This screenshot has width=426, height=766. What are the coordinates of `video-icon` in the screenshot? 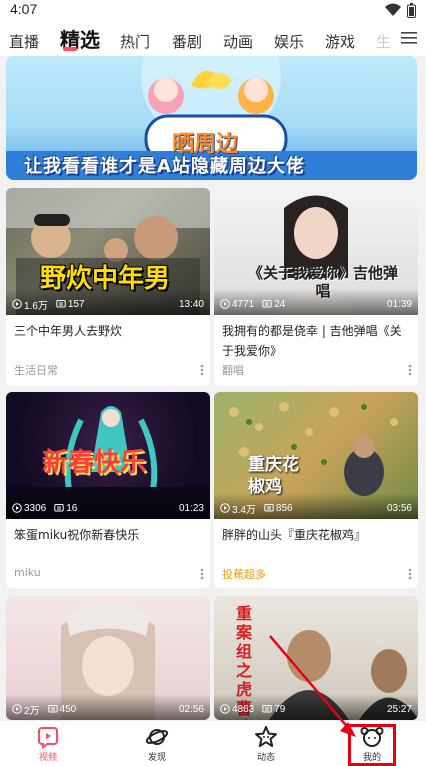 It's located at (48, 738).